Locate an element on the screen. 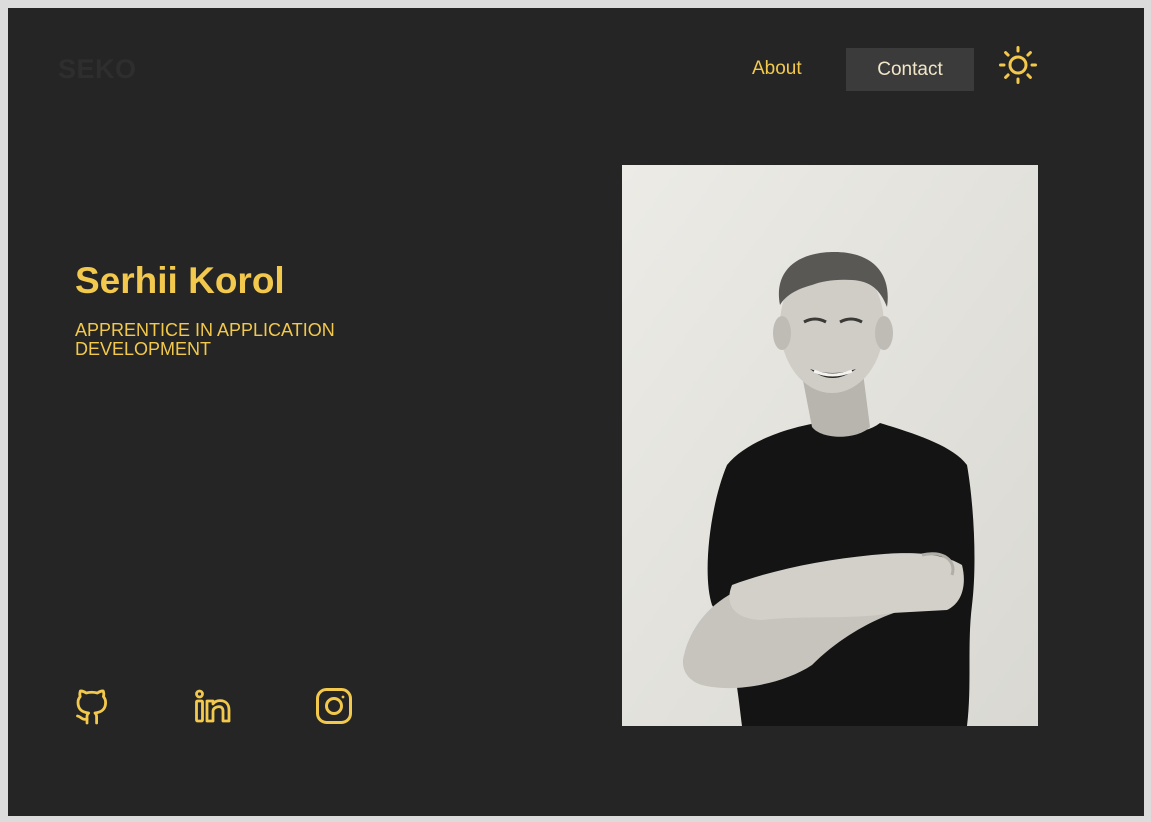 The width and height of the screenshot is (1151, 822). instagram-icon is located at coordinates (334, 706).